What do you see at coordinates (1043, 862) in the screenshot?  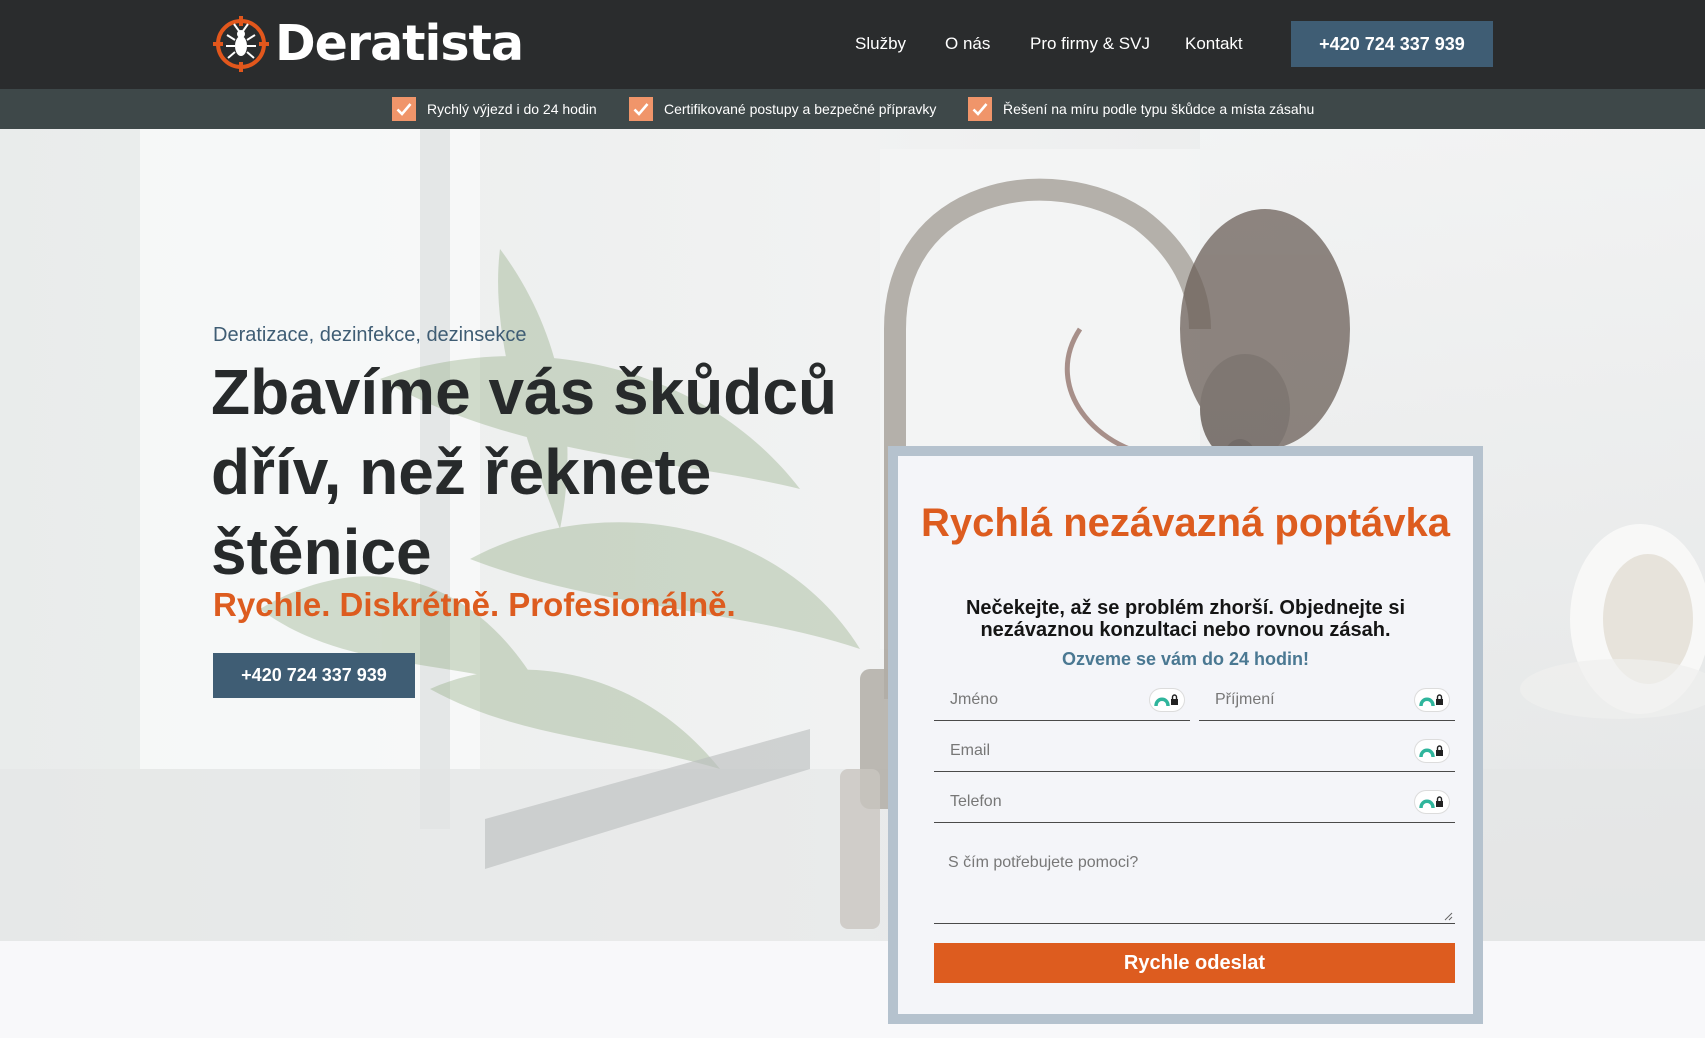 I see `message-placeholder: S čím potřebujete pomoci?` at bounding box center [1043, 862].